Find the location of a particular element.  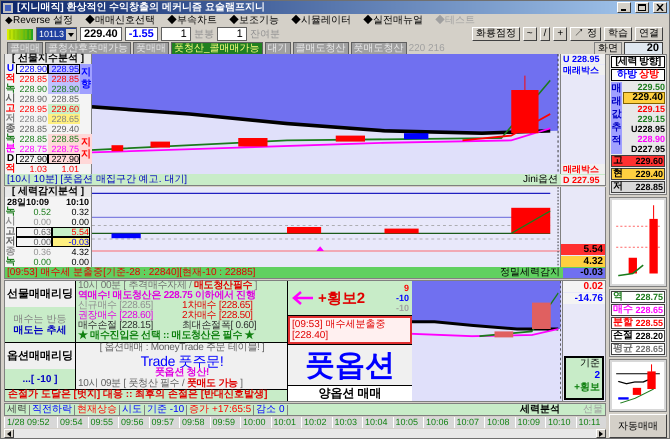

toolbar-button: / is located at coordinates (545, 34).